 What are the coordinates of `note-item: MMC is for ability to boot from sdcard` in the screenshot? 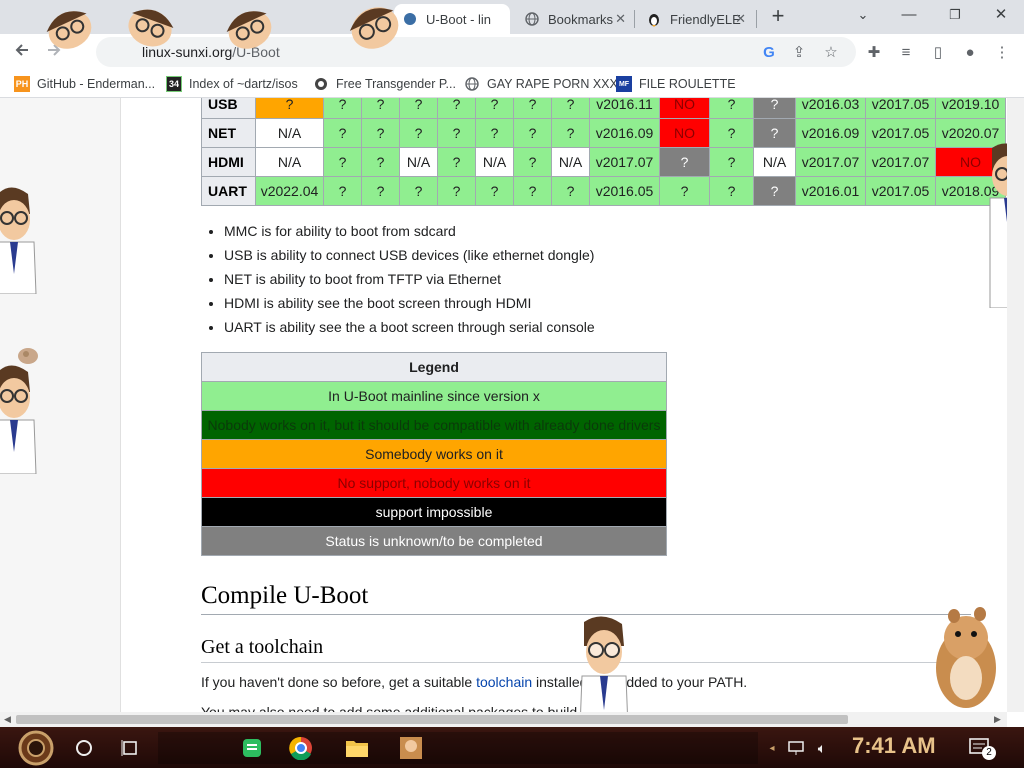 It's located at (409, 234).